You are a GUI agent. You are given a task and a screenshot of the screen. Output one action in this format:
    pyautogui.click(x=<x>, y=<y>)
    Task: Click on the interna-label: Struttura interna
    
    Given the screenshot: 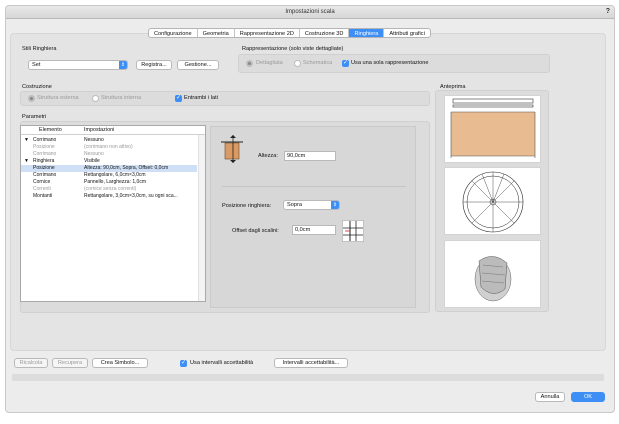 What is the action you would take?
    pyautogui.click(x=121, y=98)
    